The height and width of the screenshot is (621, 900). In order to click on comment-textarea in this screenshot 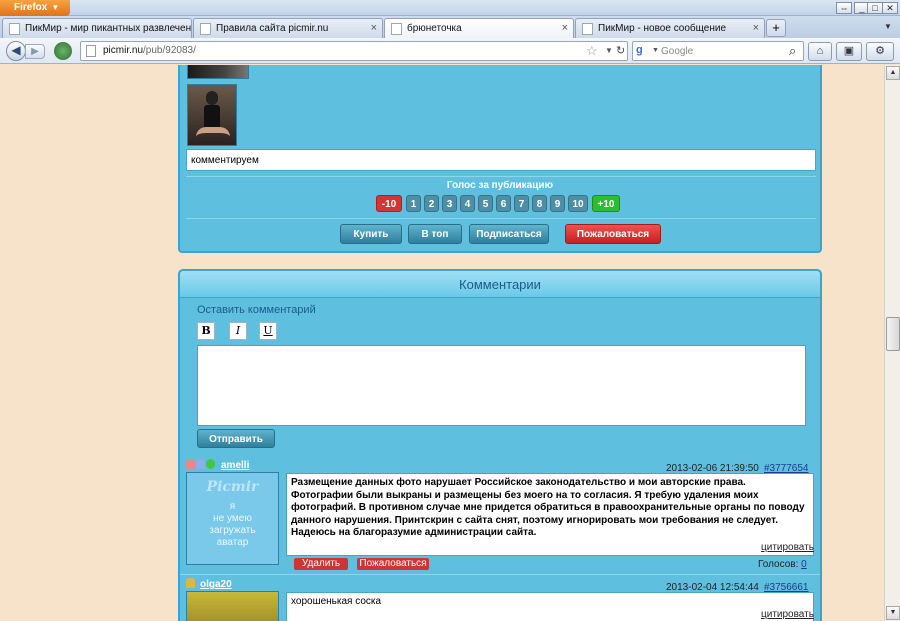, I will do `click(501, 385)`.